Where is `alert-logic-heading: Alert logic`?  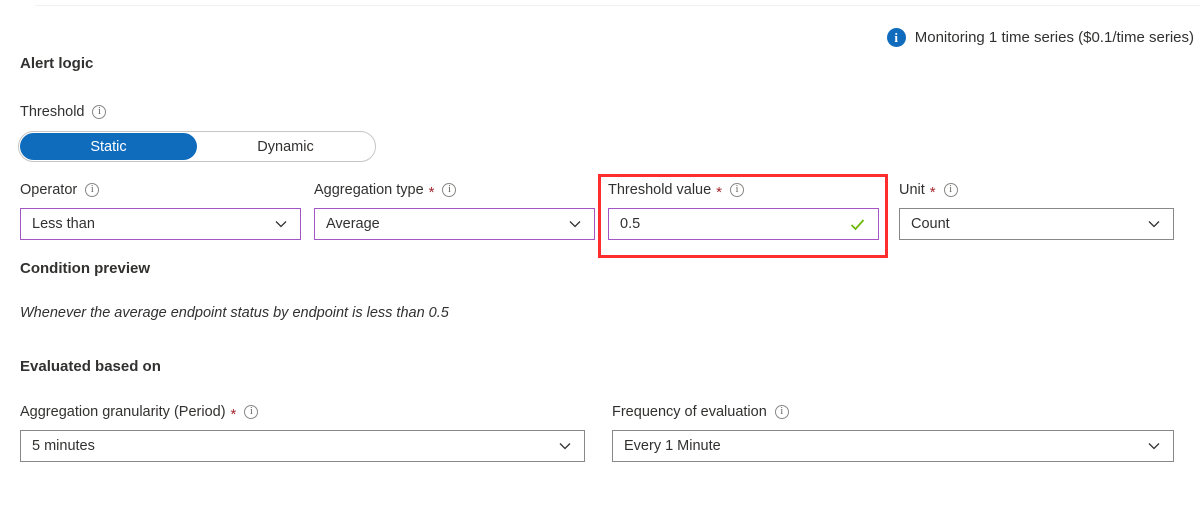 alert-logic-heading: Alert logic is located at coordinates (57, 63).